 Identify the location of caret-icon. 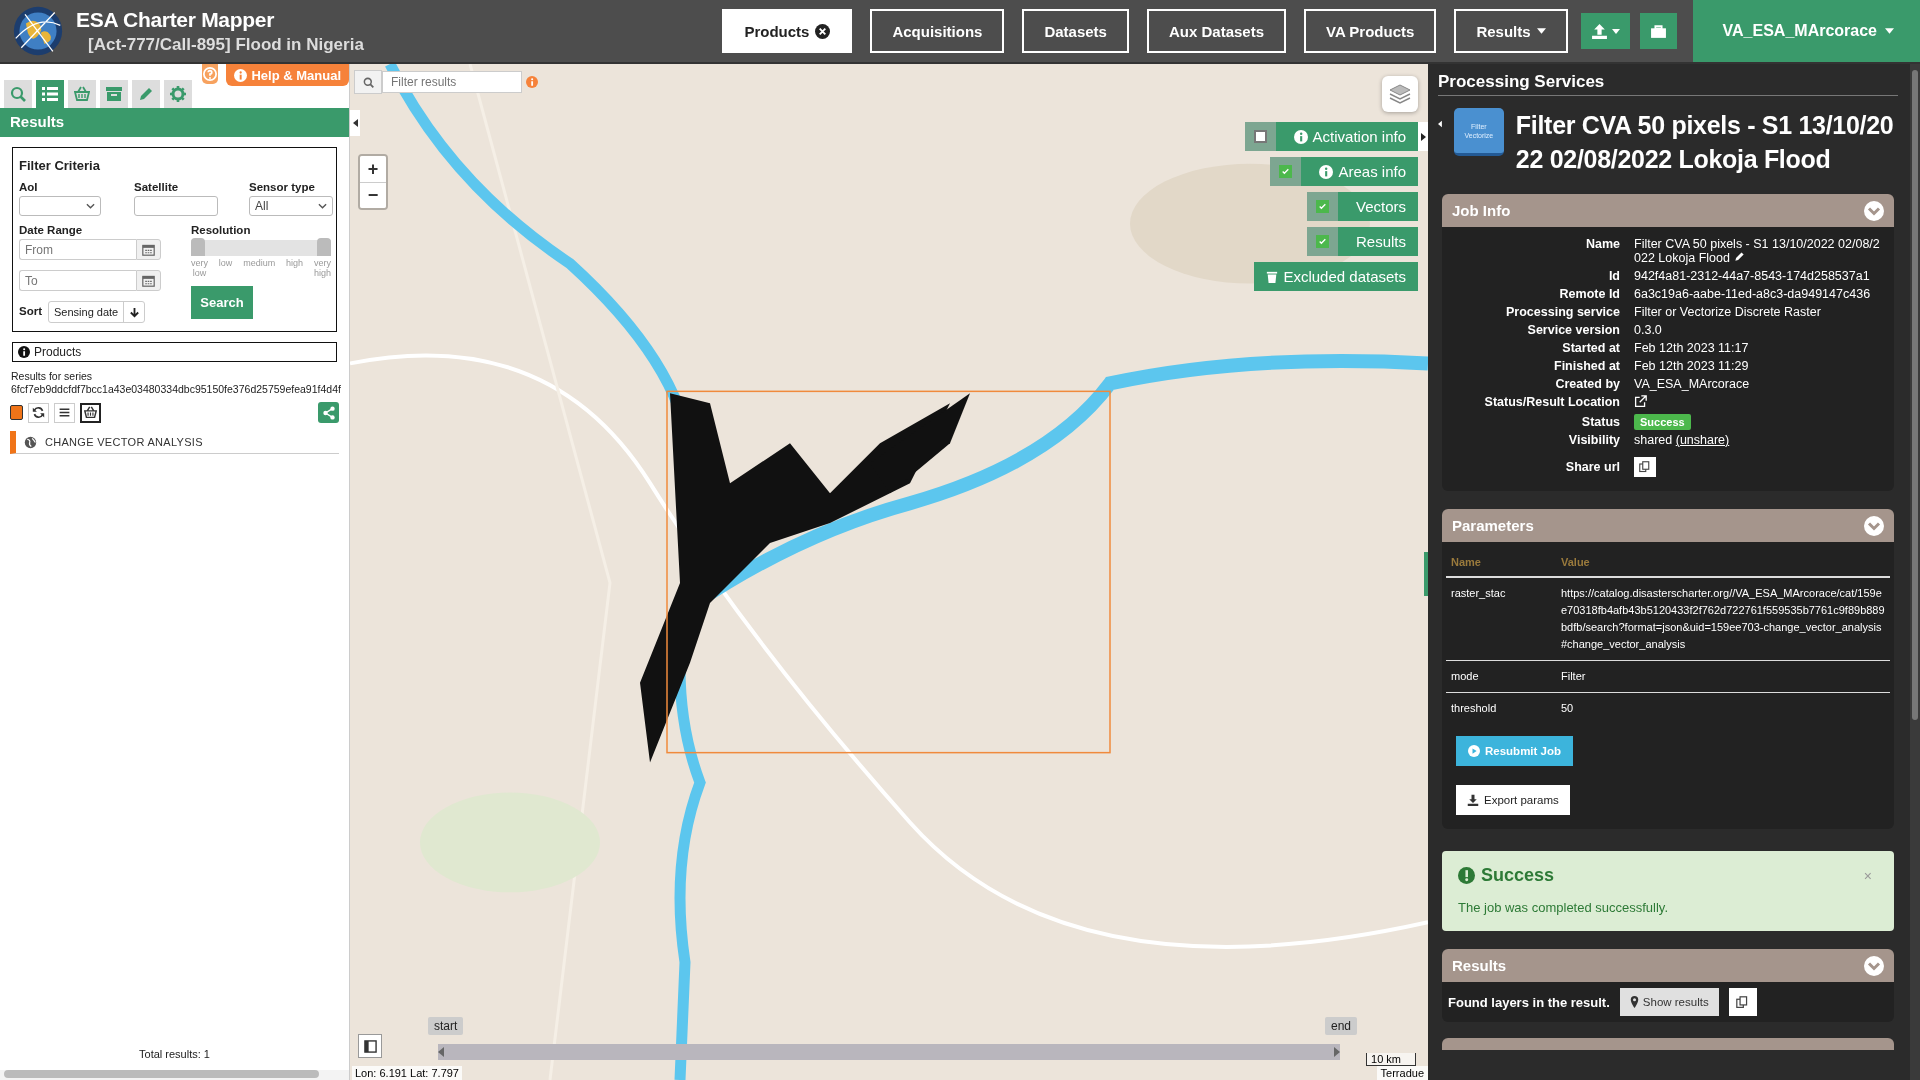
(1541, 31).